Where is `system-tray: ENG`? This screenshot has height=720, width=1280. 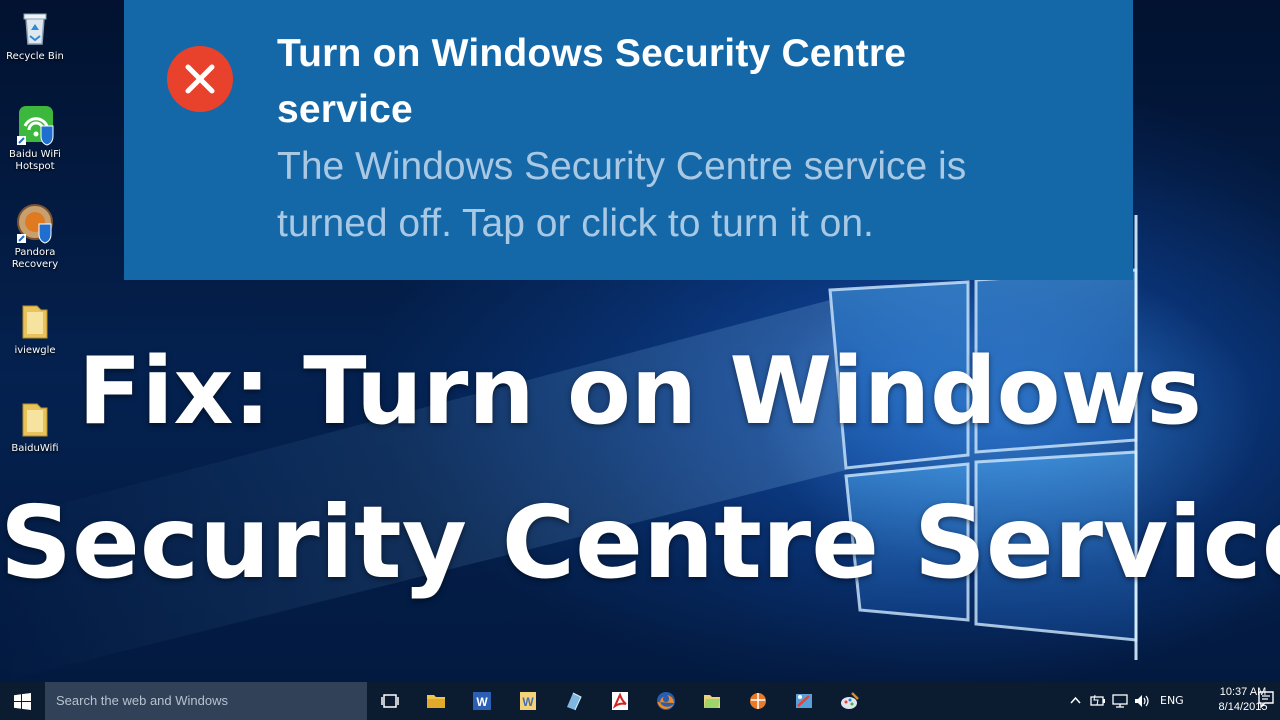 system-tray: ENG is located at coordinates (1136, 701).